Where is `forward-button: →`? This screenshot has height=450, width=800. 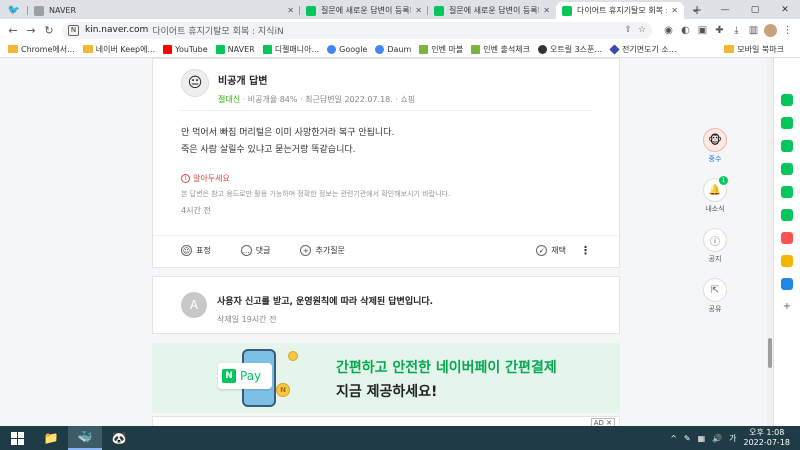
forward-button: → is located at coordinates (31, 30).